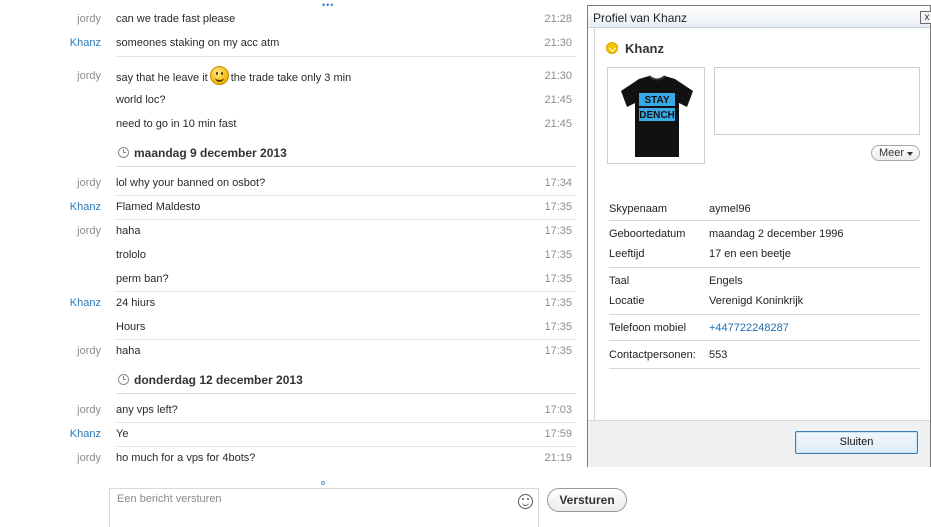  What do you see at coordinates (558, 19) in the screenshot?
I see `message-time: 21:28` at bounding box center [558, 19].